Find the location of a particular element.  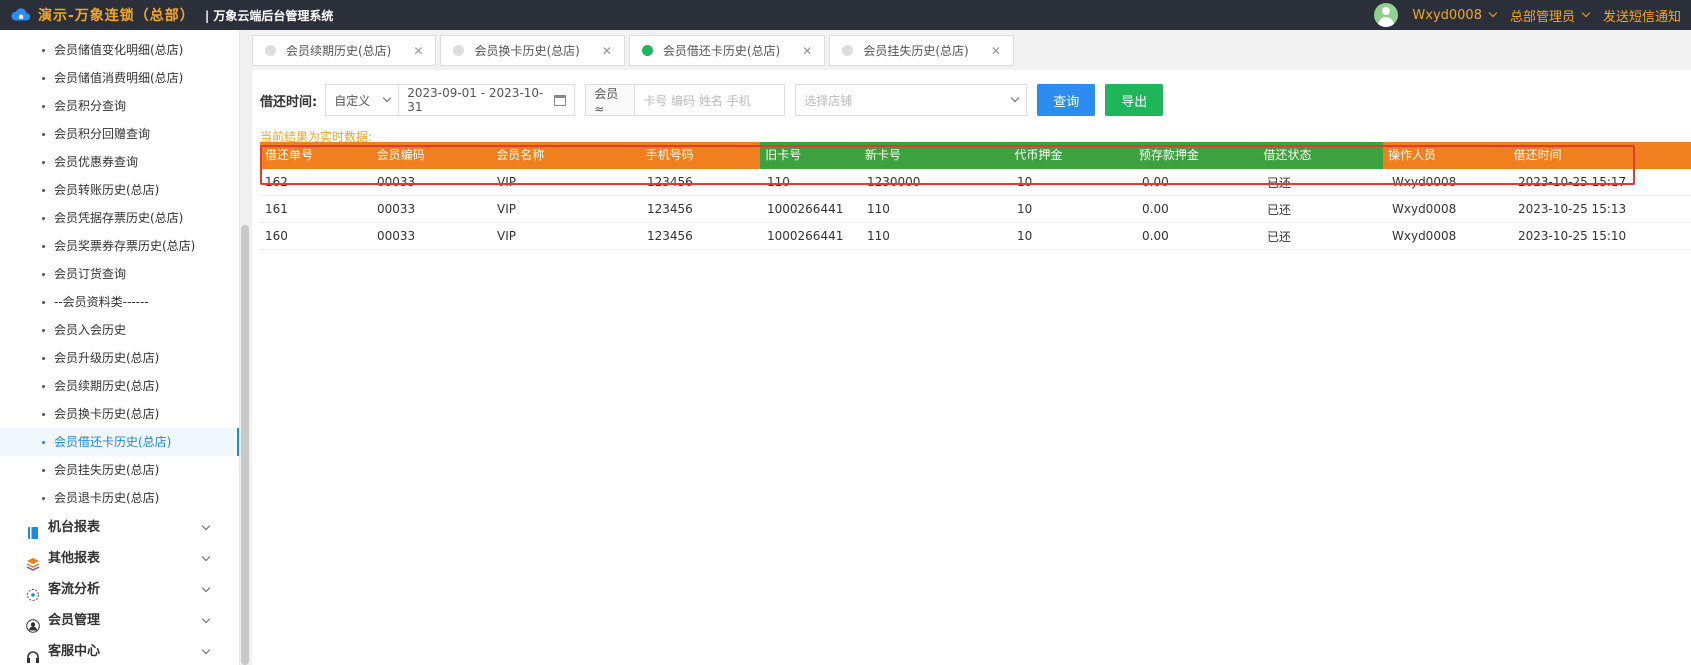

sidebar-group-label: 客服中心 is located at coordinates (74, 651).